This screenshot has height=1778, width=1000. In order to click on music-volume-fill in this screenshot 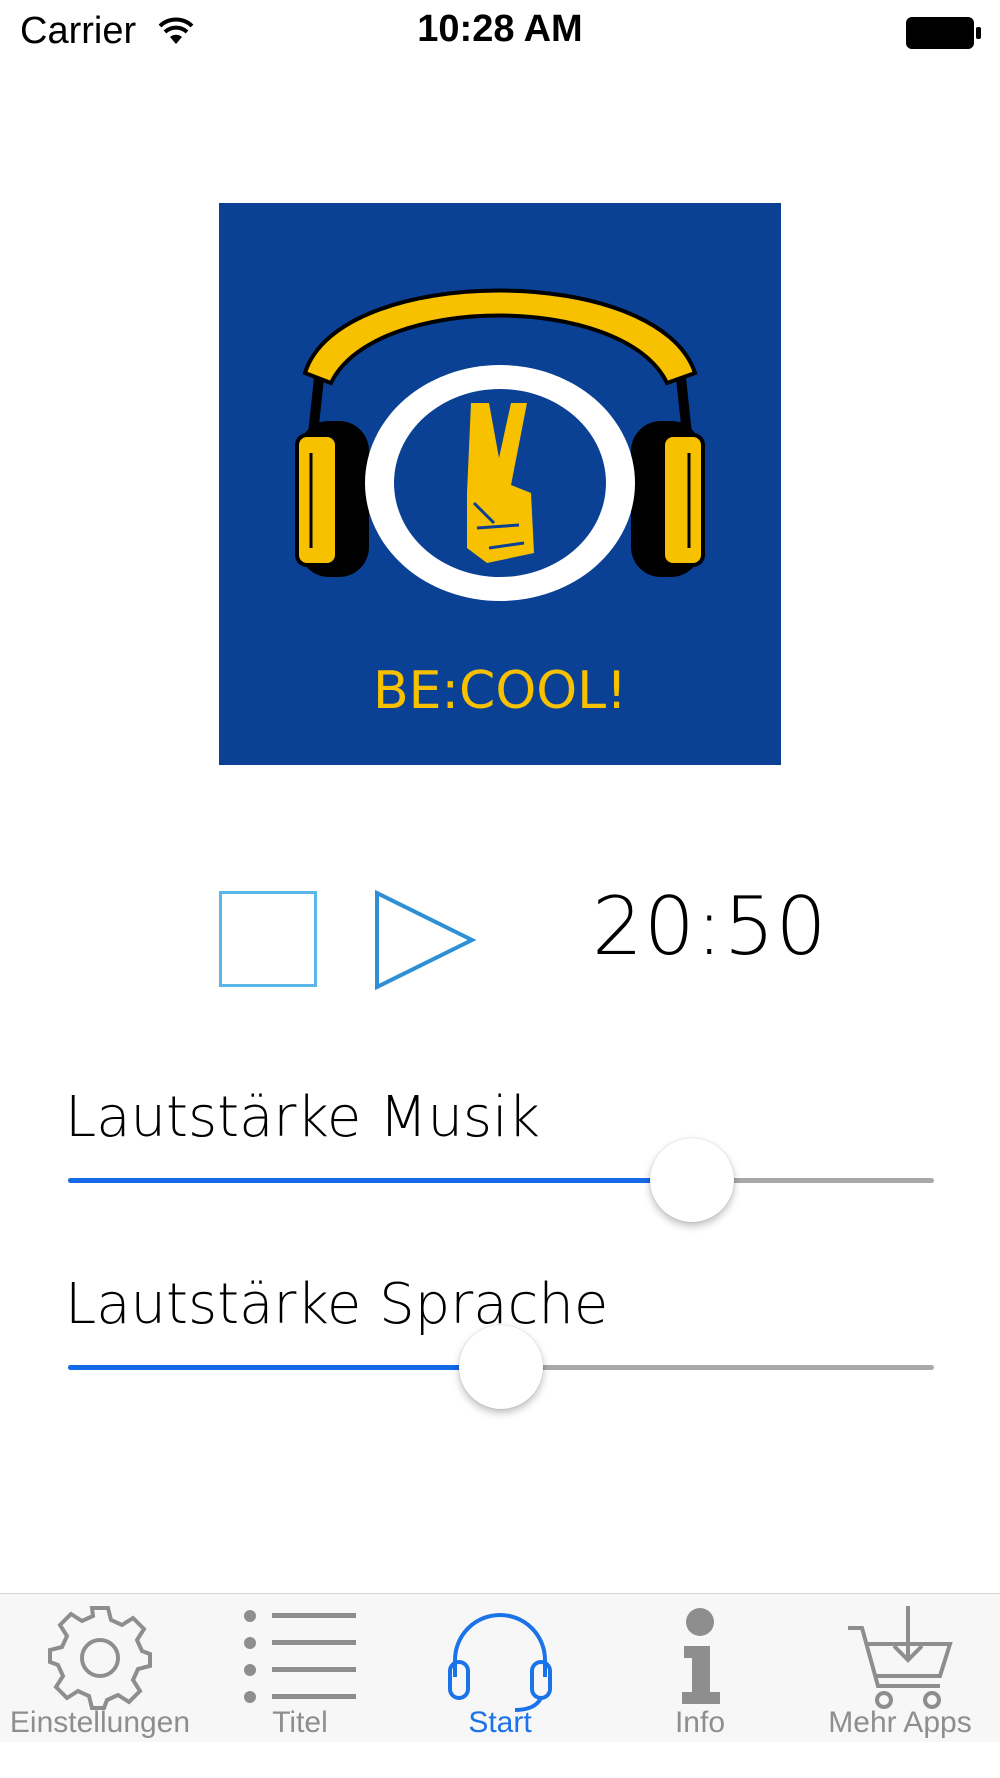, I will do `click(380, 1180)`.